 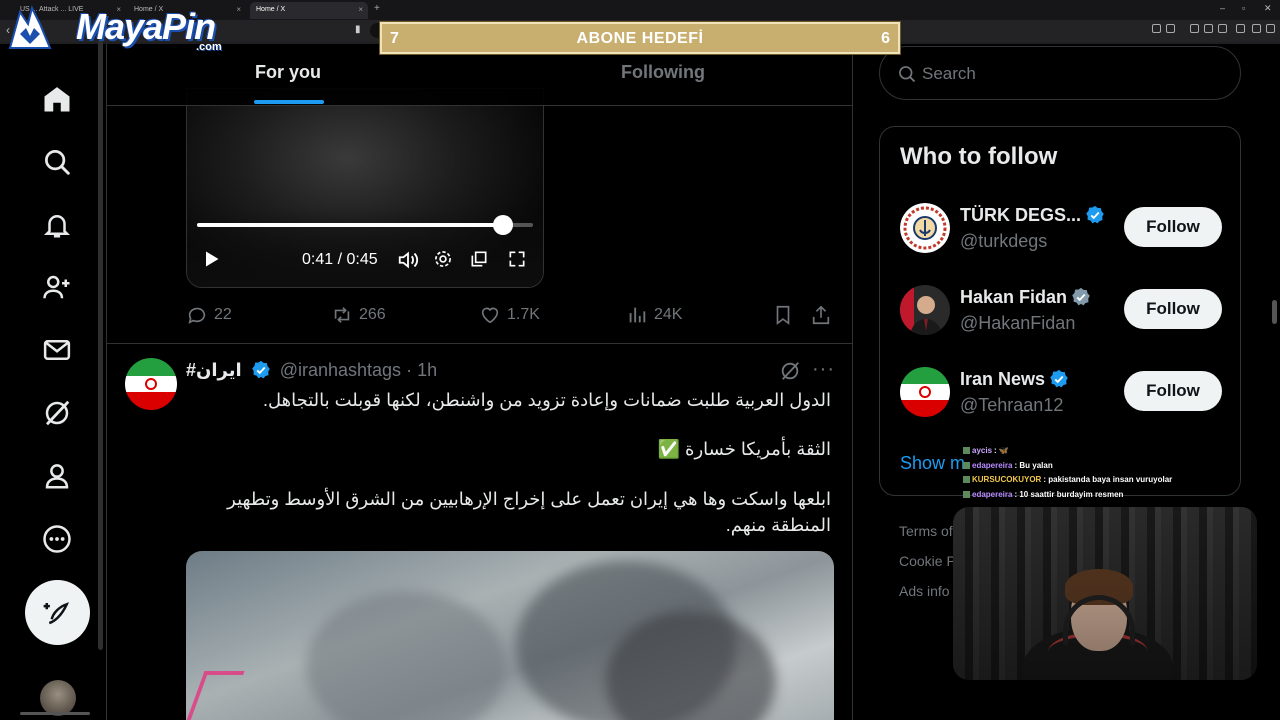 I want to click on like-button: 1.7K, so click(x=509, y=315).